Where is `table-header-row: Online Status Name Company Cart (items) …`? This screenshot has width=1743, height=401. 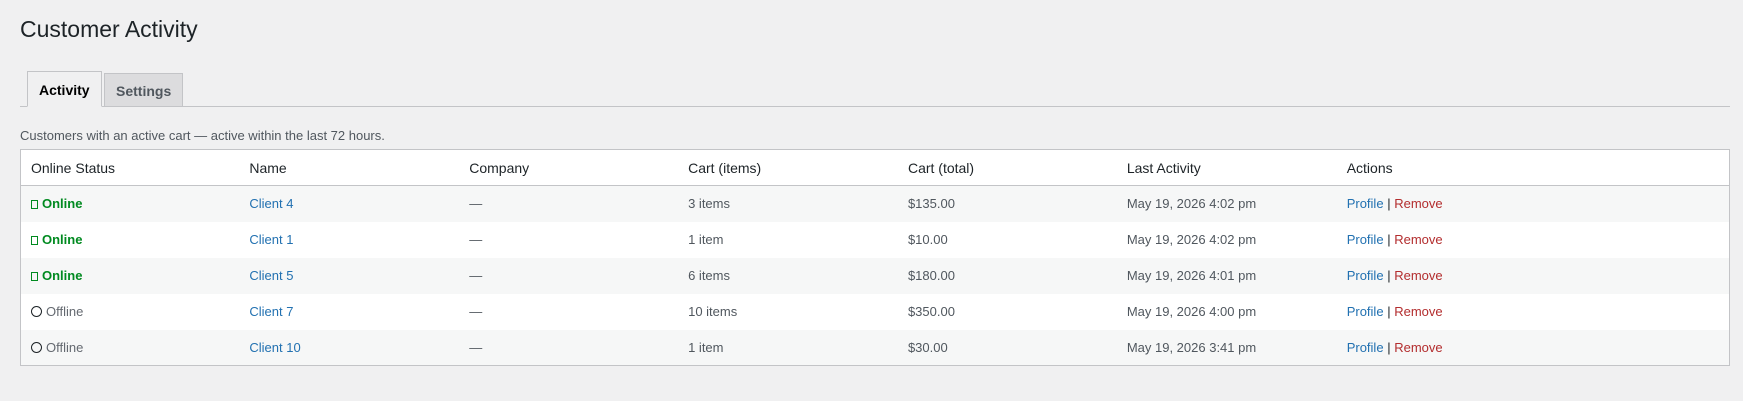 table-header-row: Online Status Name Company Cart (items) … is located at coordinates (875, 167).